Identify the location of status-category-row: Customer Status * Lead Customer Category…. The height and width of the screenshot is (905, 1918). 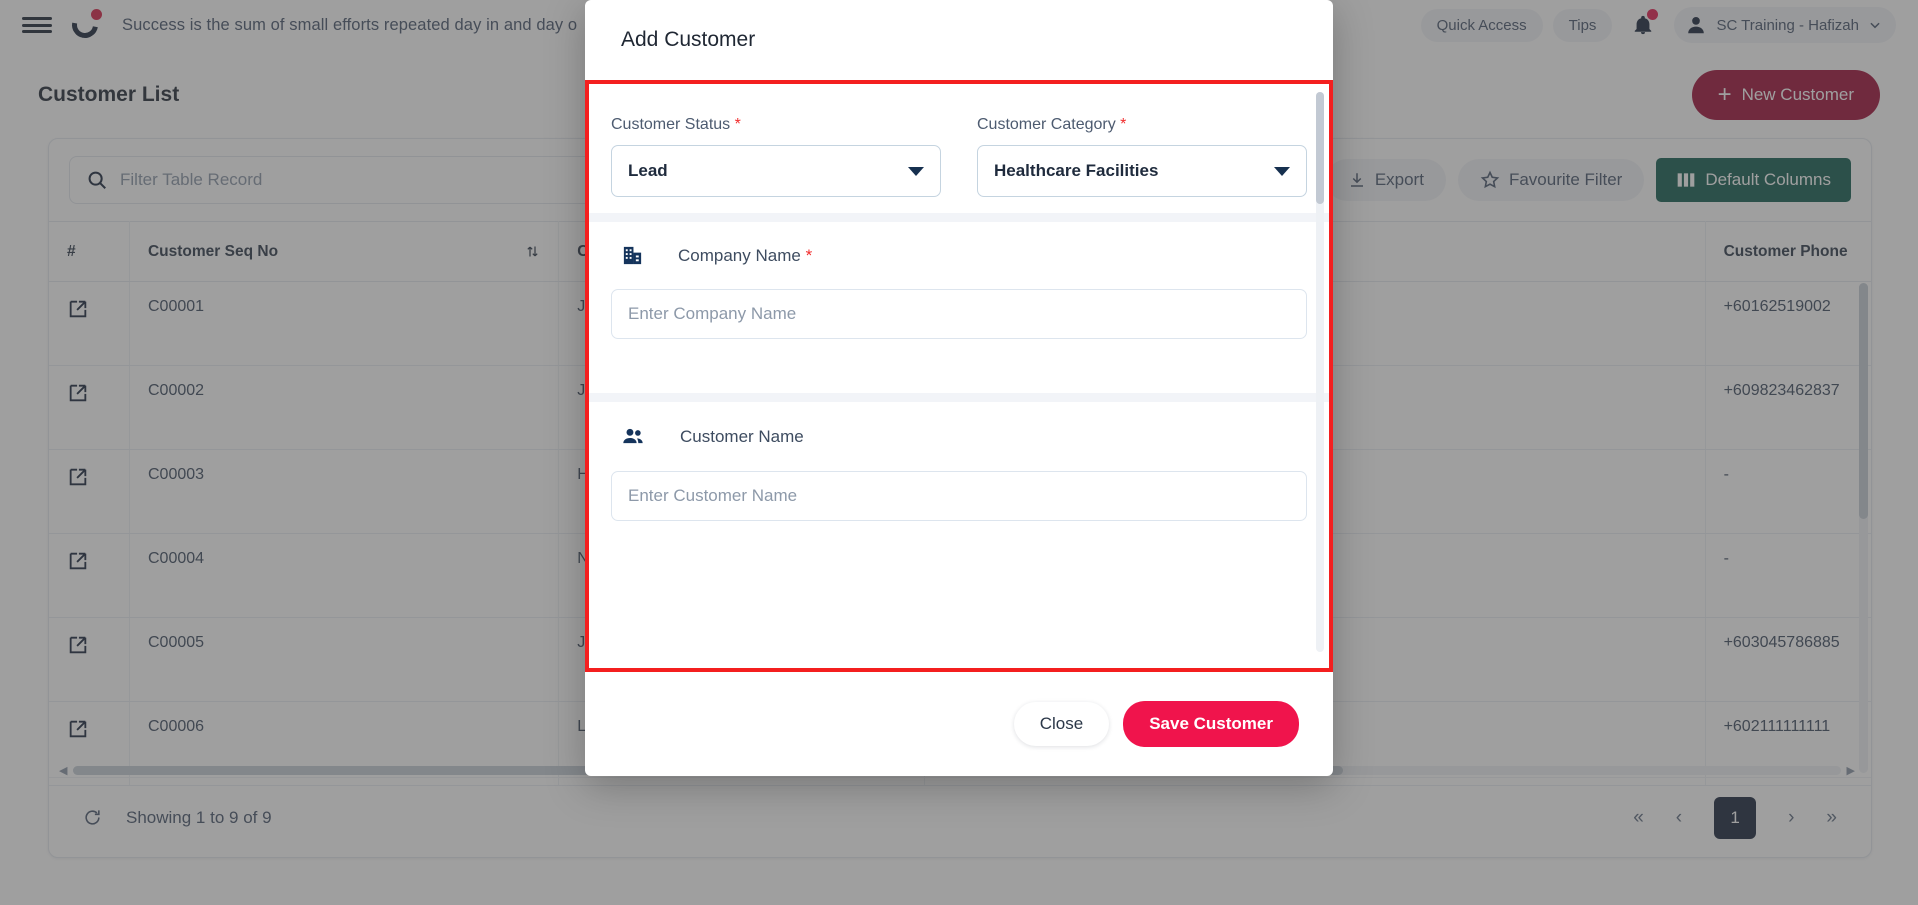
(959, 140).